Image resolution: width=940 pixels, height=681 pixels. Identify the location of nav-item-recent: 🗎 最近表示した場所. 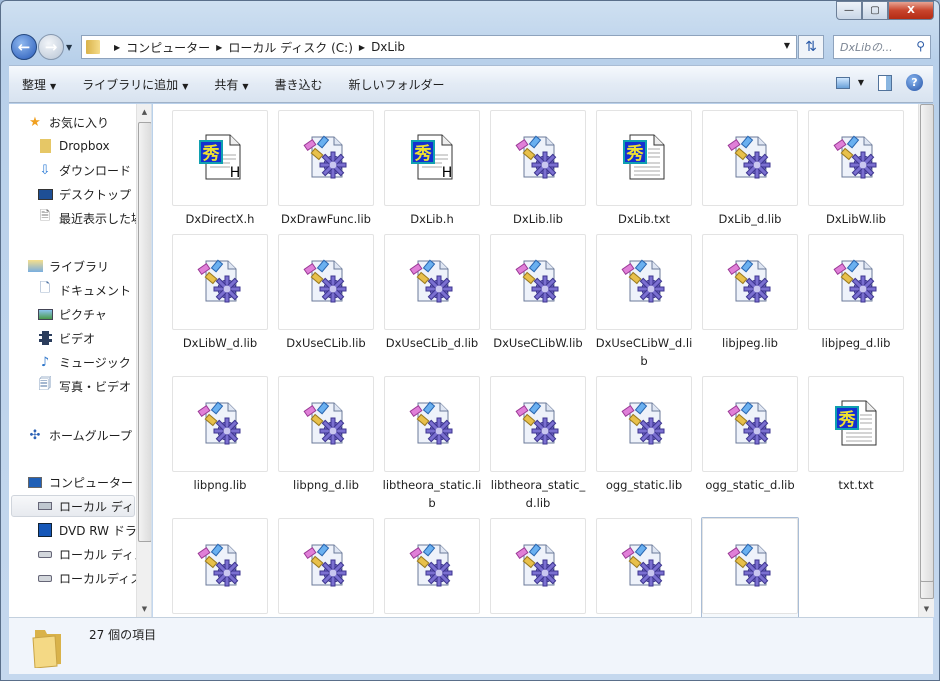
(94, 218).